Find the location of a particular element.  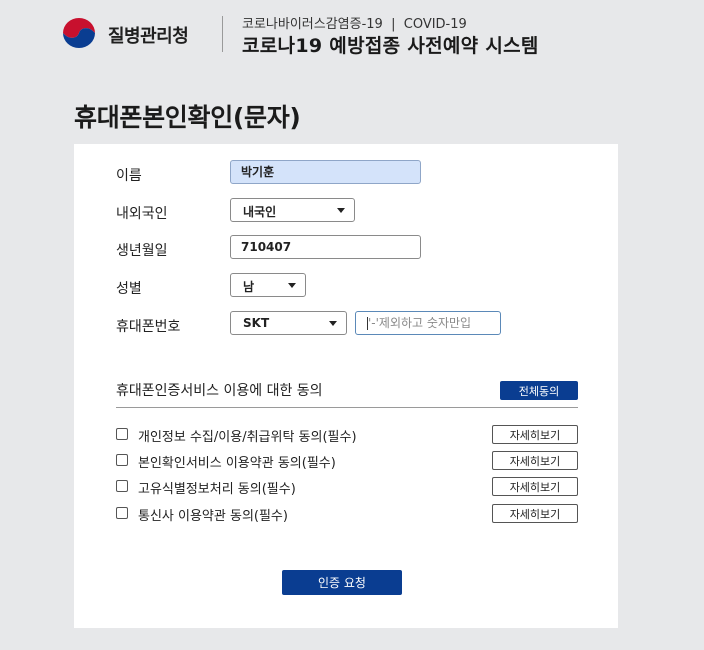

consent-heading: 휴대폰인증서비스 이용에 대한 동의 is located at coordinates (219, 391).